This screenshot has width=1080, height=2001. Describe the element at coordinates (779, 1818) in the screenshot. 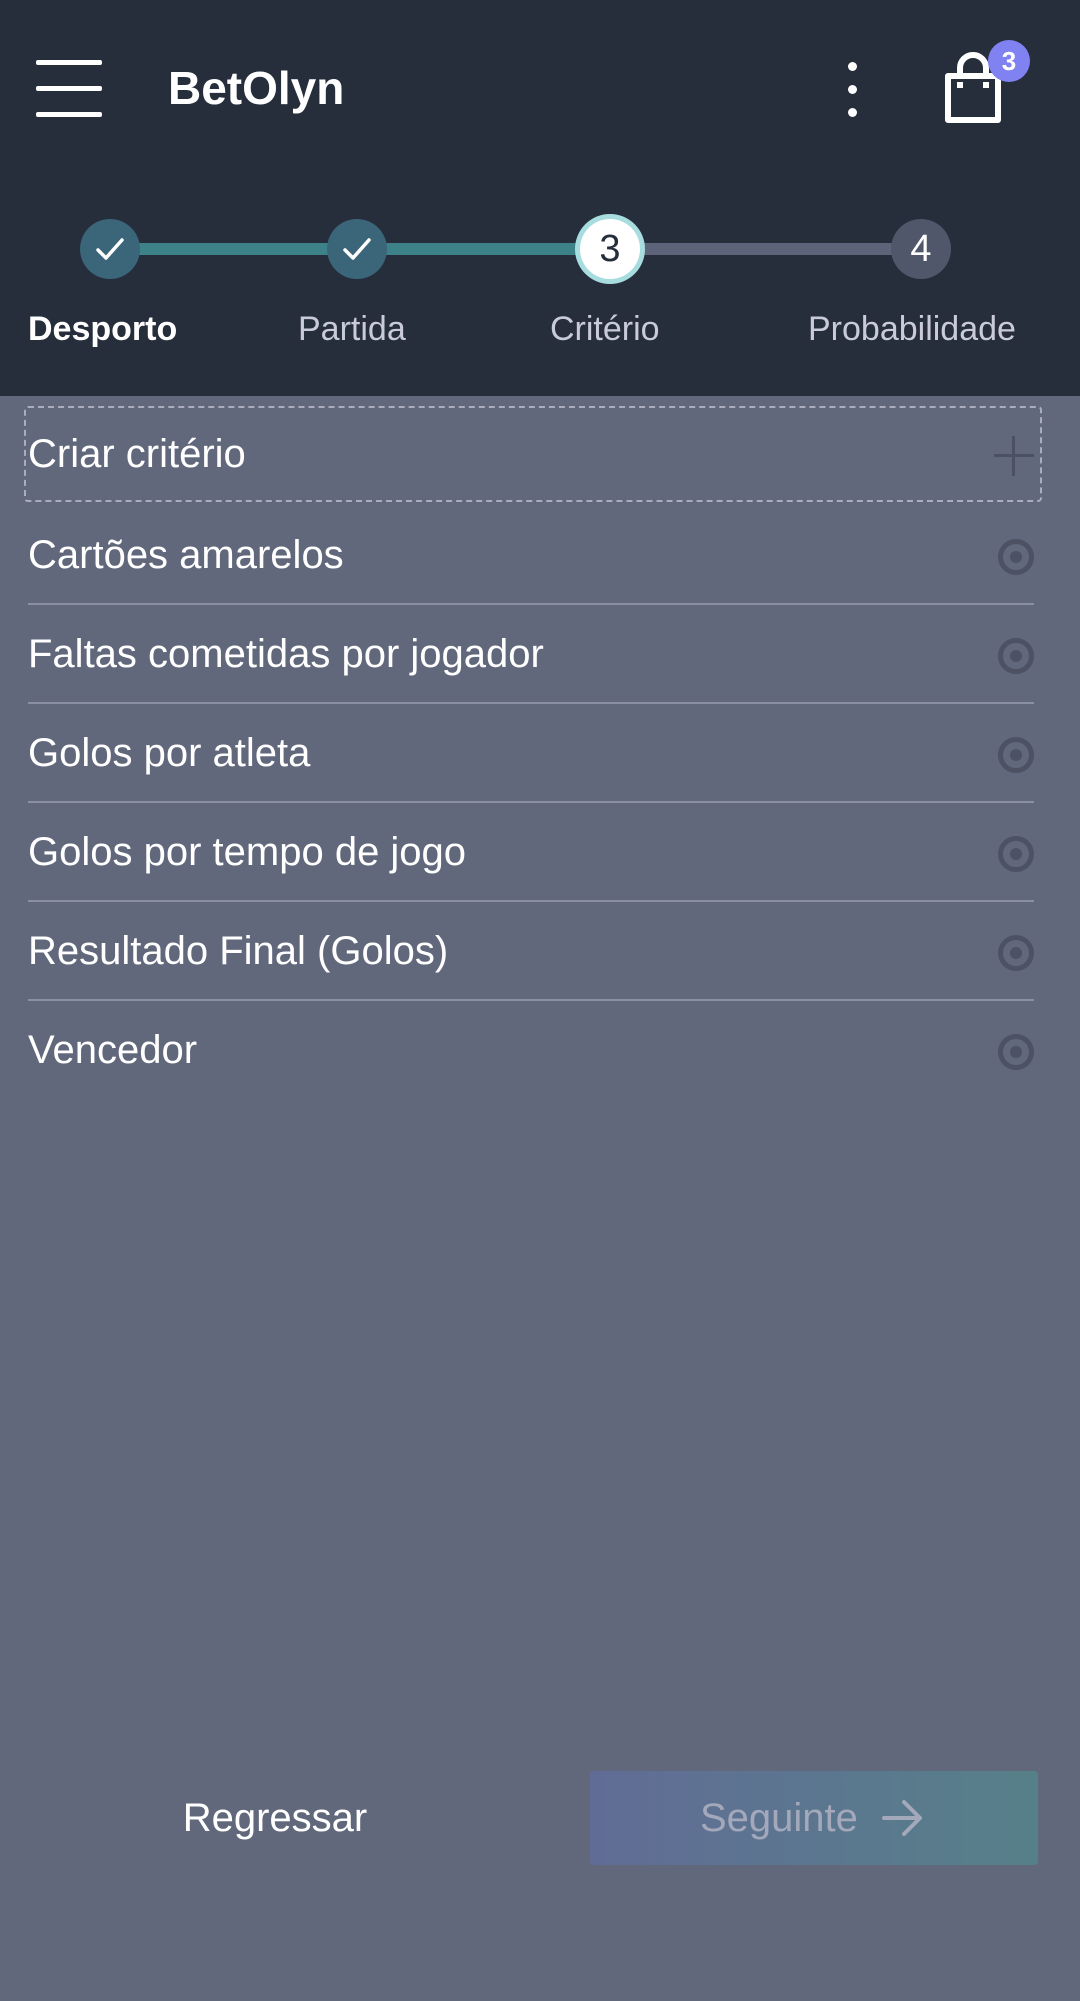

I see `next-button-label: Seguinte` at that location.